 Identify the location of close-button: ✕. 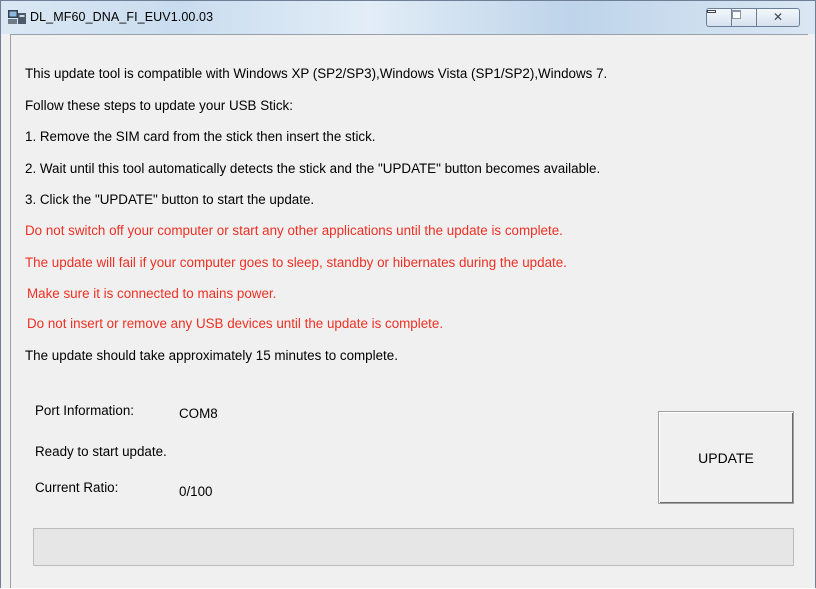
(778, 17).